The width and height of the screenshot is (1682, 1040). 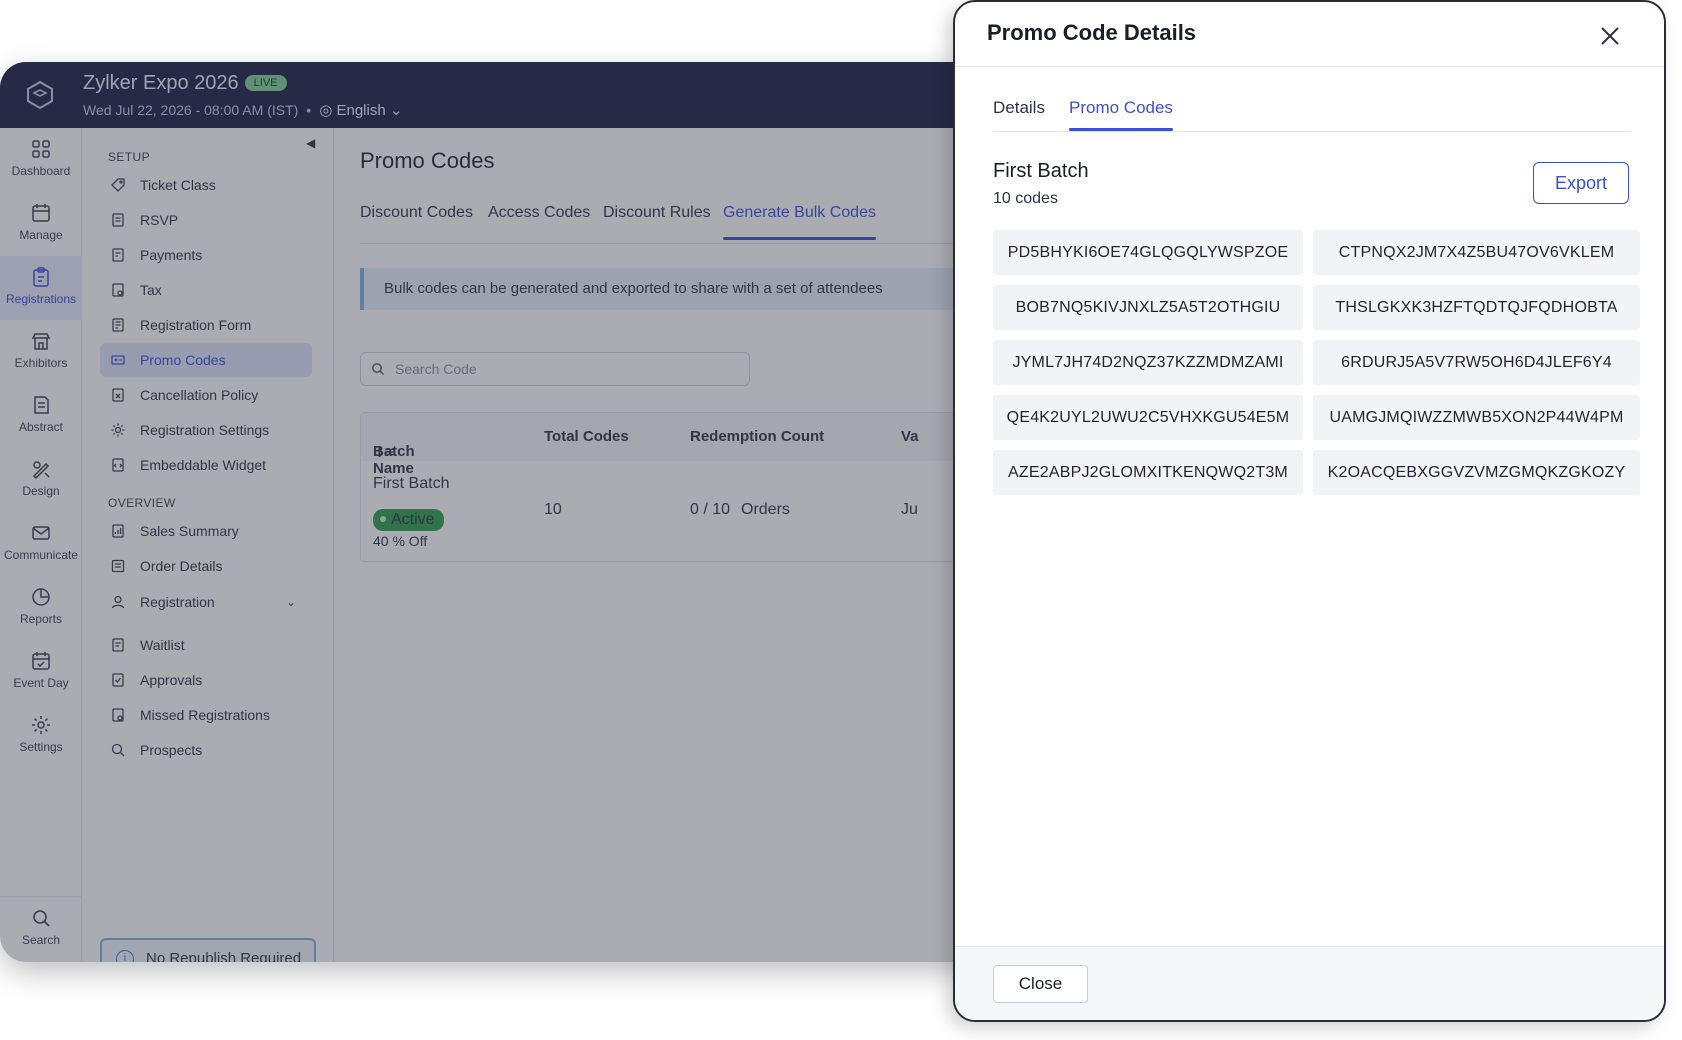 What do you see at coordinates (1476, 252) in the screenshot?
I see `promo-code-cell: CTPNQX2JM7X4Z5BU47OV6VKLEM` at bounding box center [1476, 252].